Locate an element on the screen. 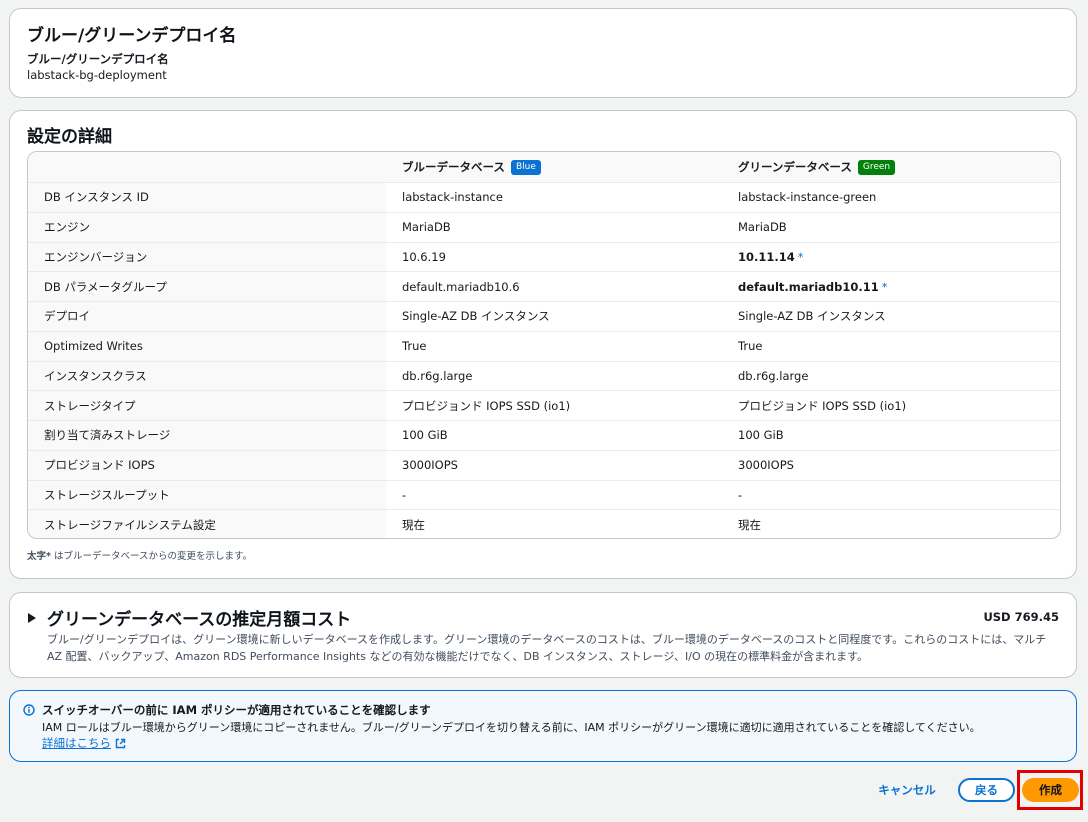  row-label: ストレージスループット is located at coordinates (207, 495).